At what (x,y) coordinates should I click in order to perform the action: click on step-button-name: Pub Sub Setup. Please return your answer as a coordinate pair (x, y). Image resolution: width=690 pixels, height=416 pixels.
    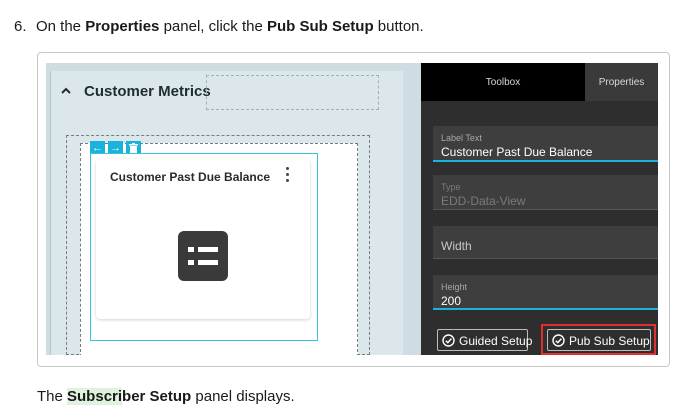
    Looking at the image, I should click on (320, 26).